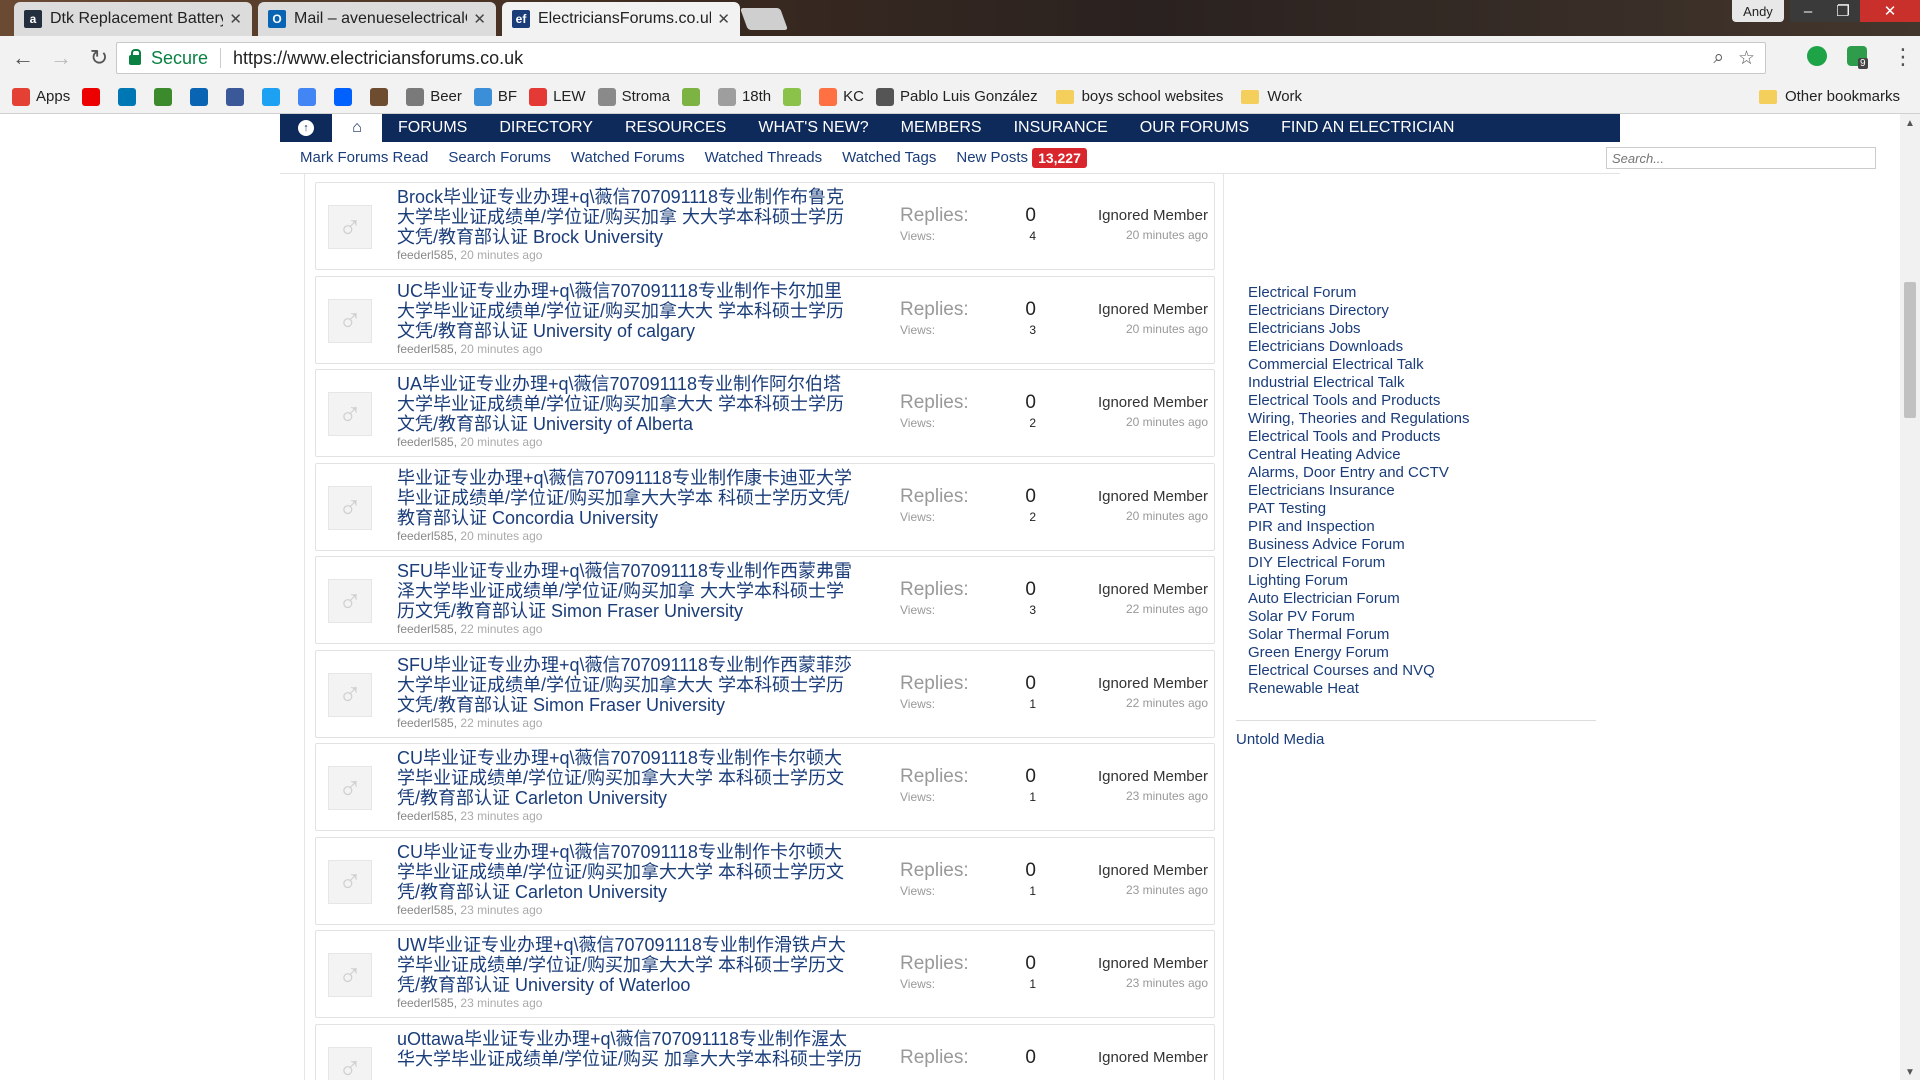 This screenshot has width=1920, height=1080. Describe the element at coordinates (377, 19) in the screenshot. I see `browser-tab-mail: O Mail – avenueselectricalC ✕` at that location.